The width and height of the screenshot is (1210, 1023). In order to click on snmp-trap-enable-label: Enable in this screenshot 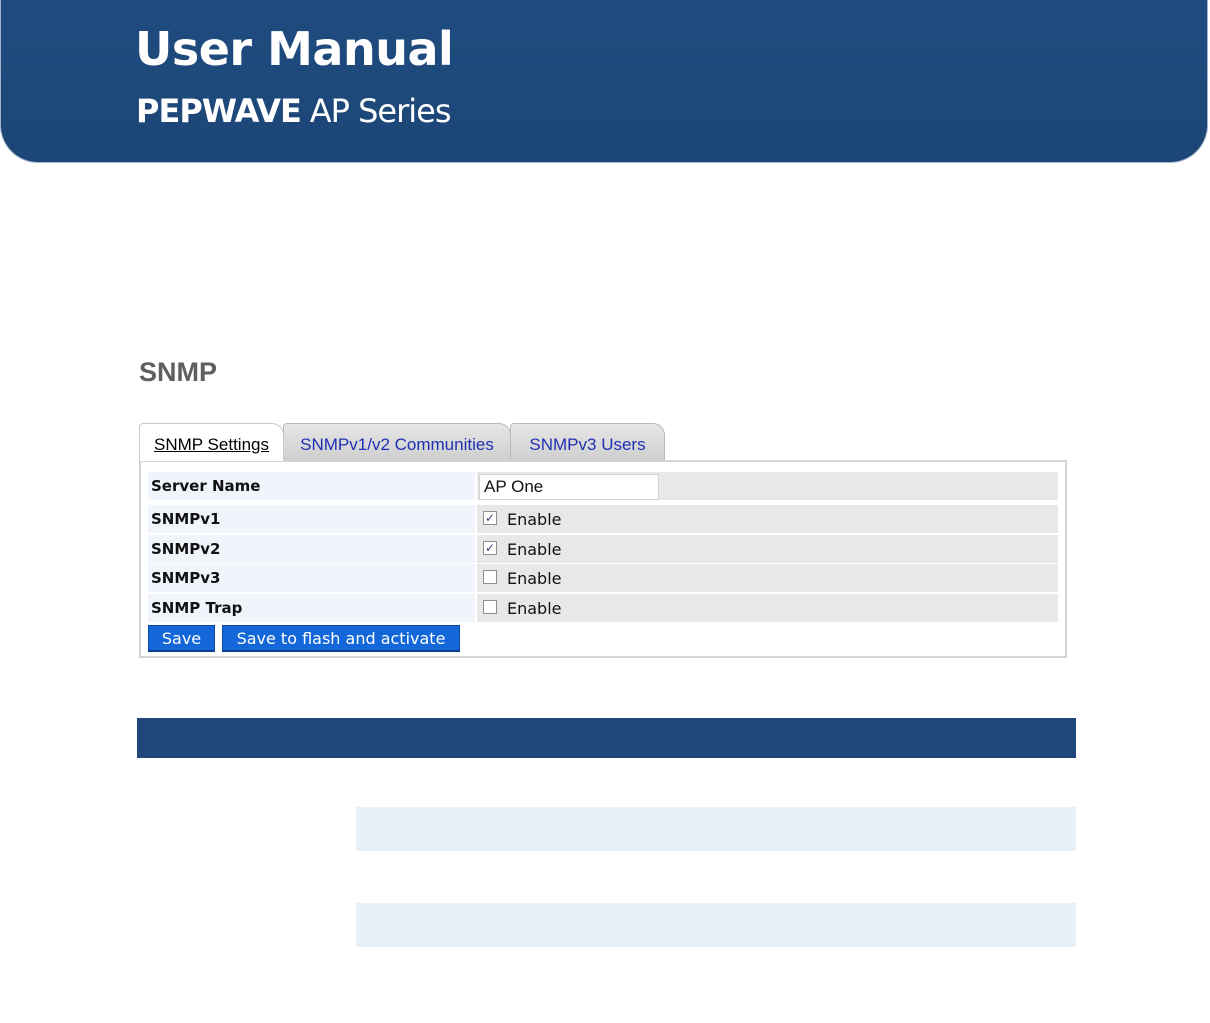, I will do `click(534, 608)`.